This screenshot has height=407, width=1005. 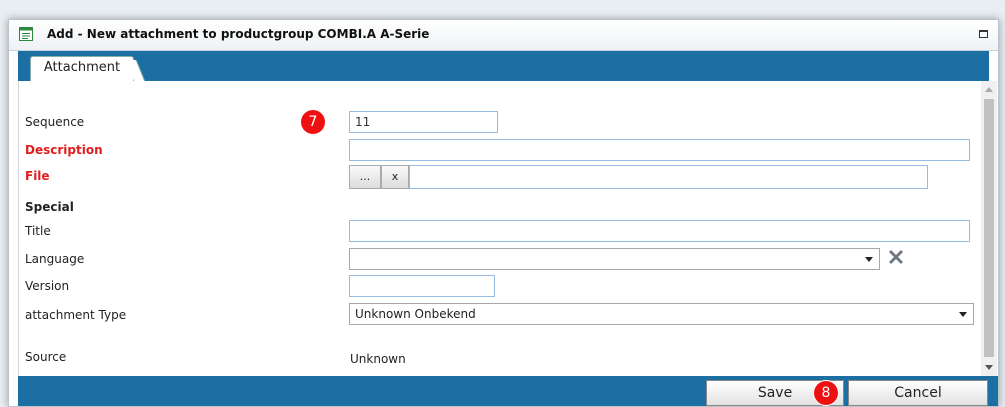 What do you see at coordinates (37, 176) in the screenshot?
I see `file-label: File` at bounding box center [37, 176].